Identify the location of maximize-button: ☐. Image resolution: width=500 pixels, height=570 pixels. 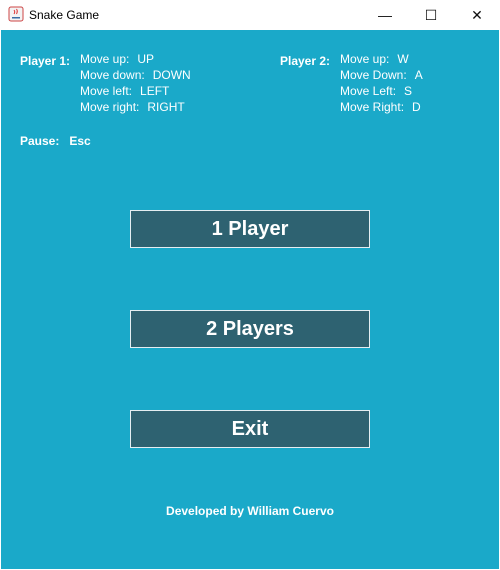
(431, 15).